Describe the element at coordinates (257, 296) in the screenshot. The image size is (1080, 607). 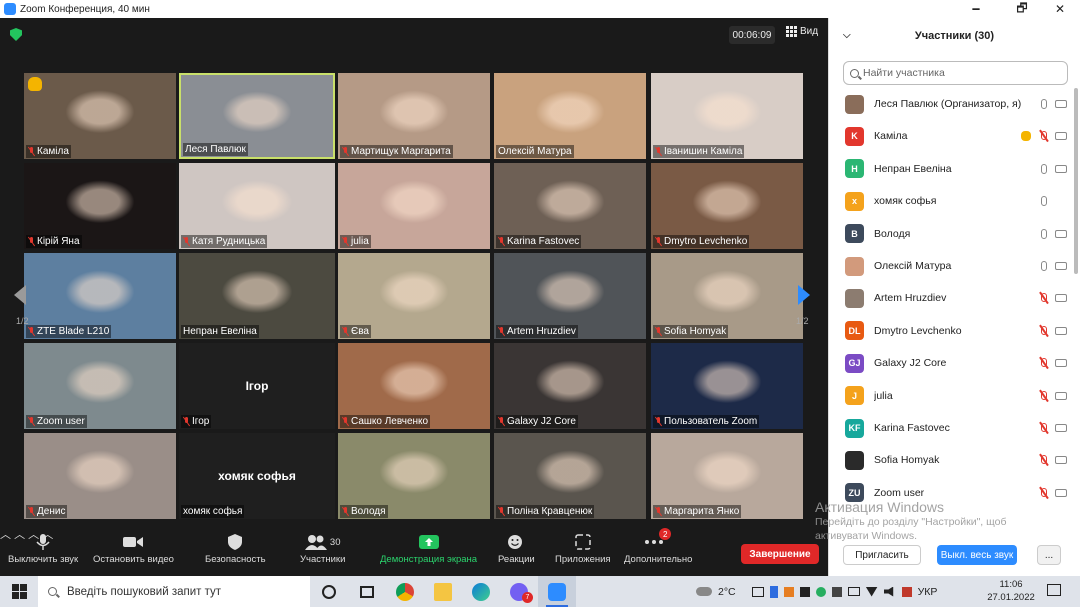
I see `video-tile: Непран Евеліна` at that location.